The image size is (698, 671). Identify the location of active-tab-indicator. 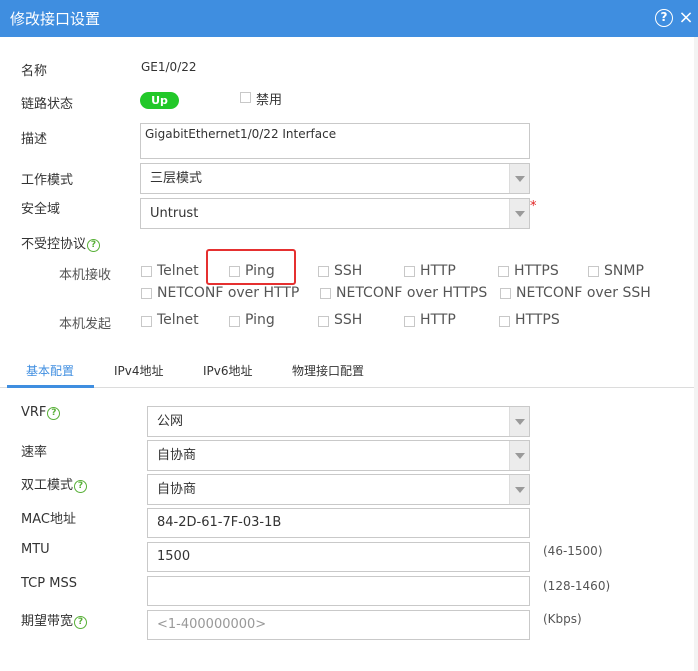
(50, 386).